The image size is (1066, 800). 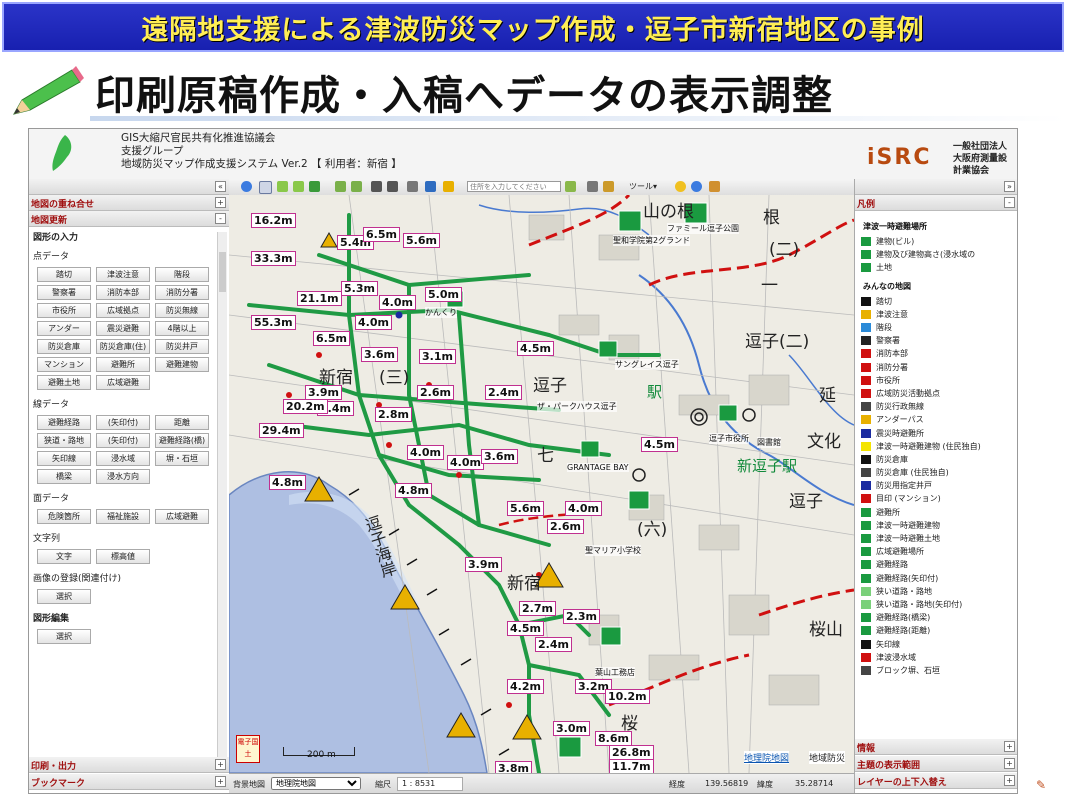 I want to click on full-extent-icon, so click(x=314, y=186).